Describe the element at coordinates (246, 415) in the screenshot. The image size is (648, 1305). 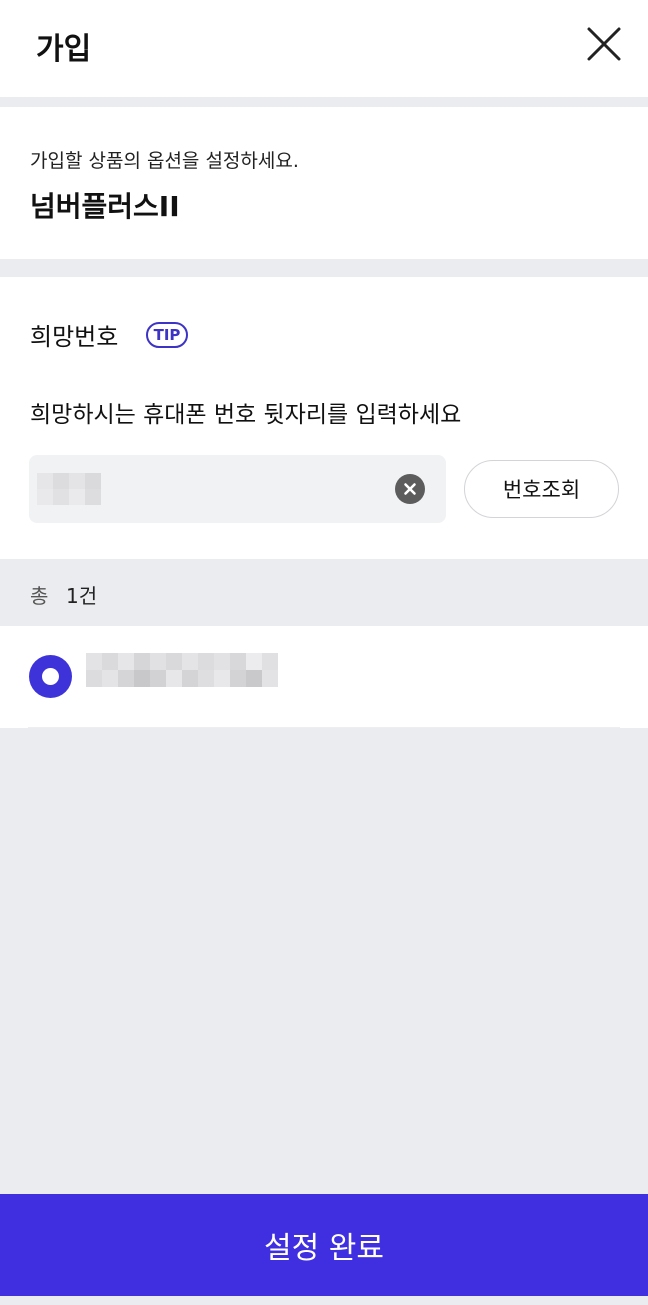
I see `number-instruction: 희망하시는 휴대폰 번호 뒷자리를 입력하세요` at that location.